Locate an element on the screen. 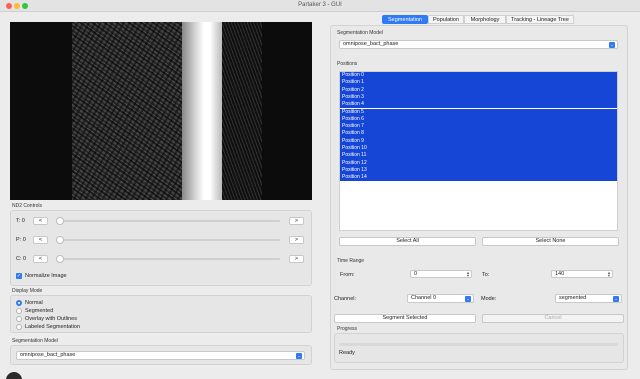 The height and width of the screenshot is (379, 640). left-seg-model-value: omnipose_bact_phase is located at coordinates (48, 355).